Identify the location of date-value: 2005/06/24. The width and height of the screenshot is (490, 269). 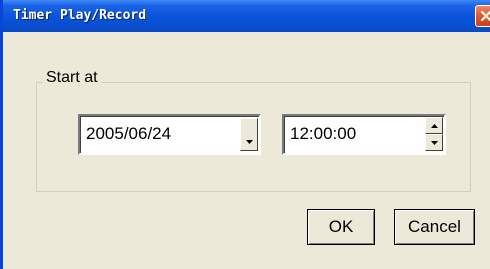
(128, 134).